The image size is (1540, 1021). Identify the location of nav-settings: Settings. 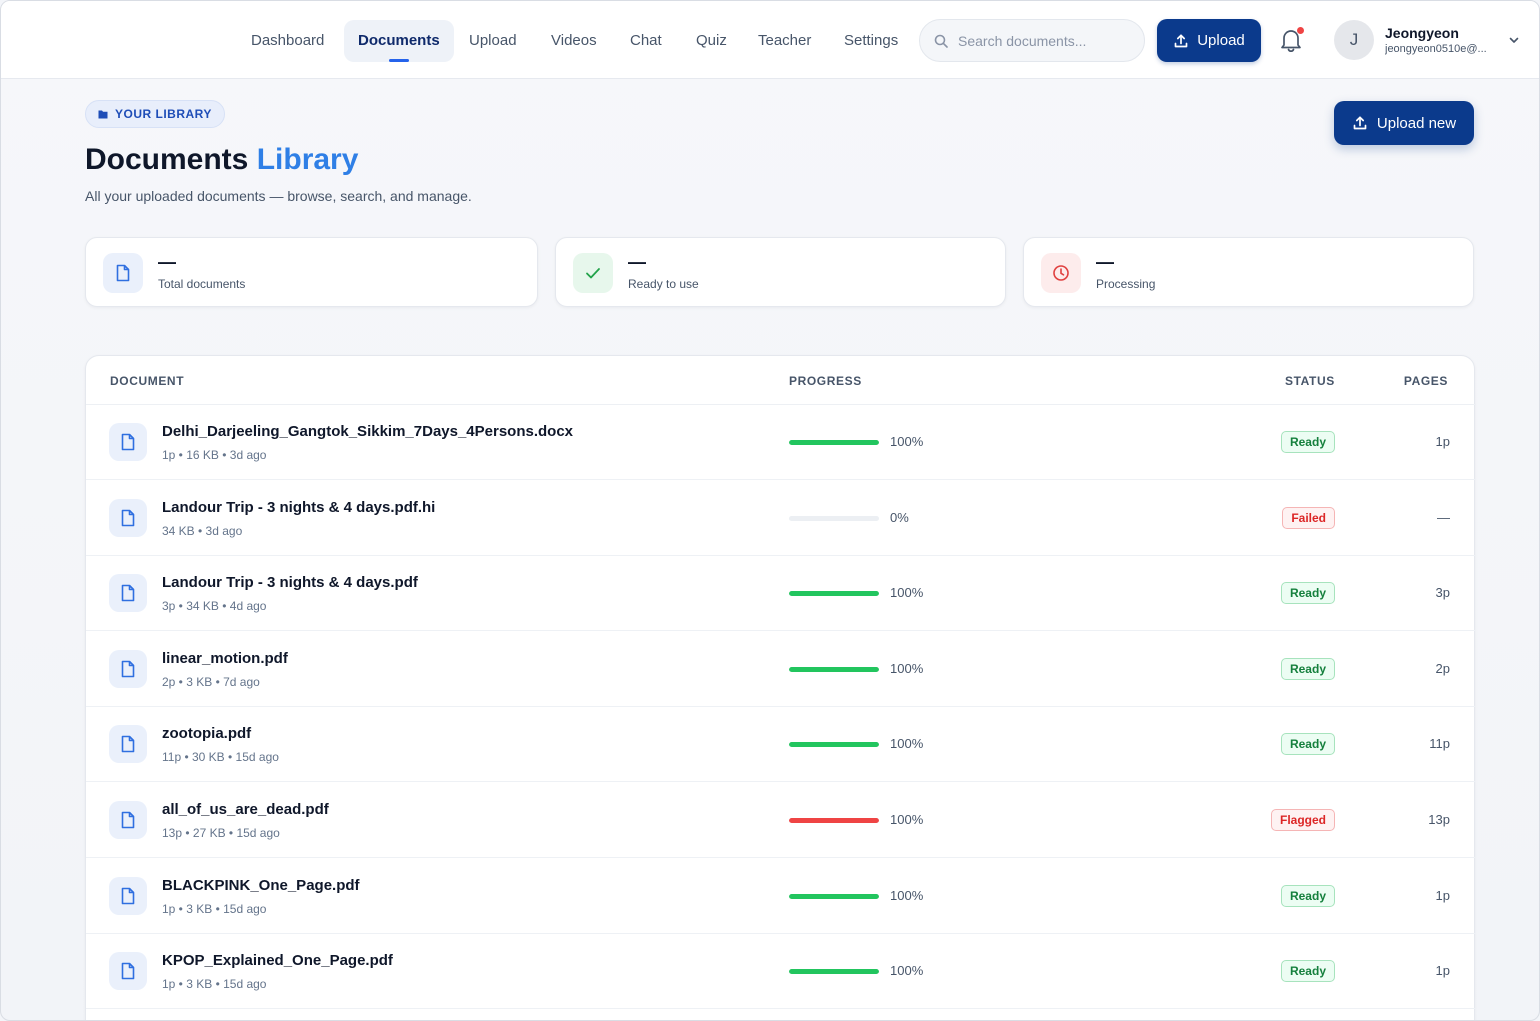
(871, 41).